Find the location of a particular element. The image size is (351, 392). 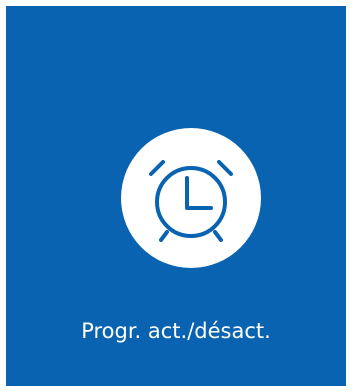

alarm-clock-icon is located at coordinates (191, 201).